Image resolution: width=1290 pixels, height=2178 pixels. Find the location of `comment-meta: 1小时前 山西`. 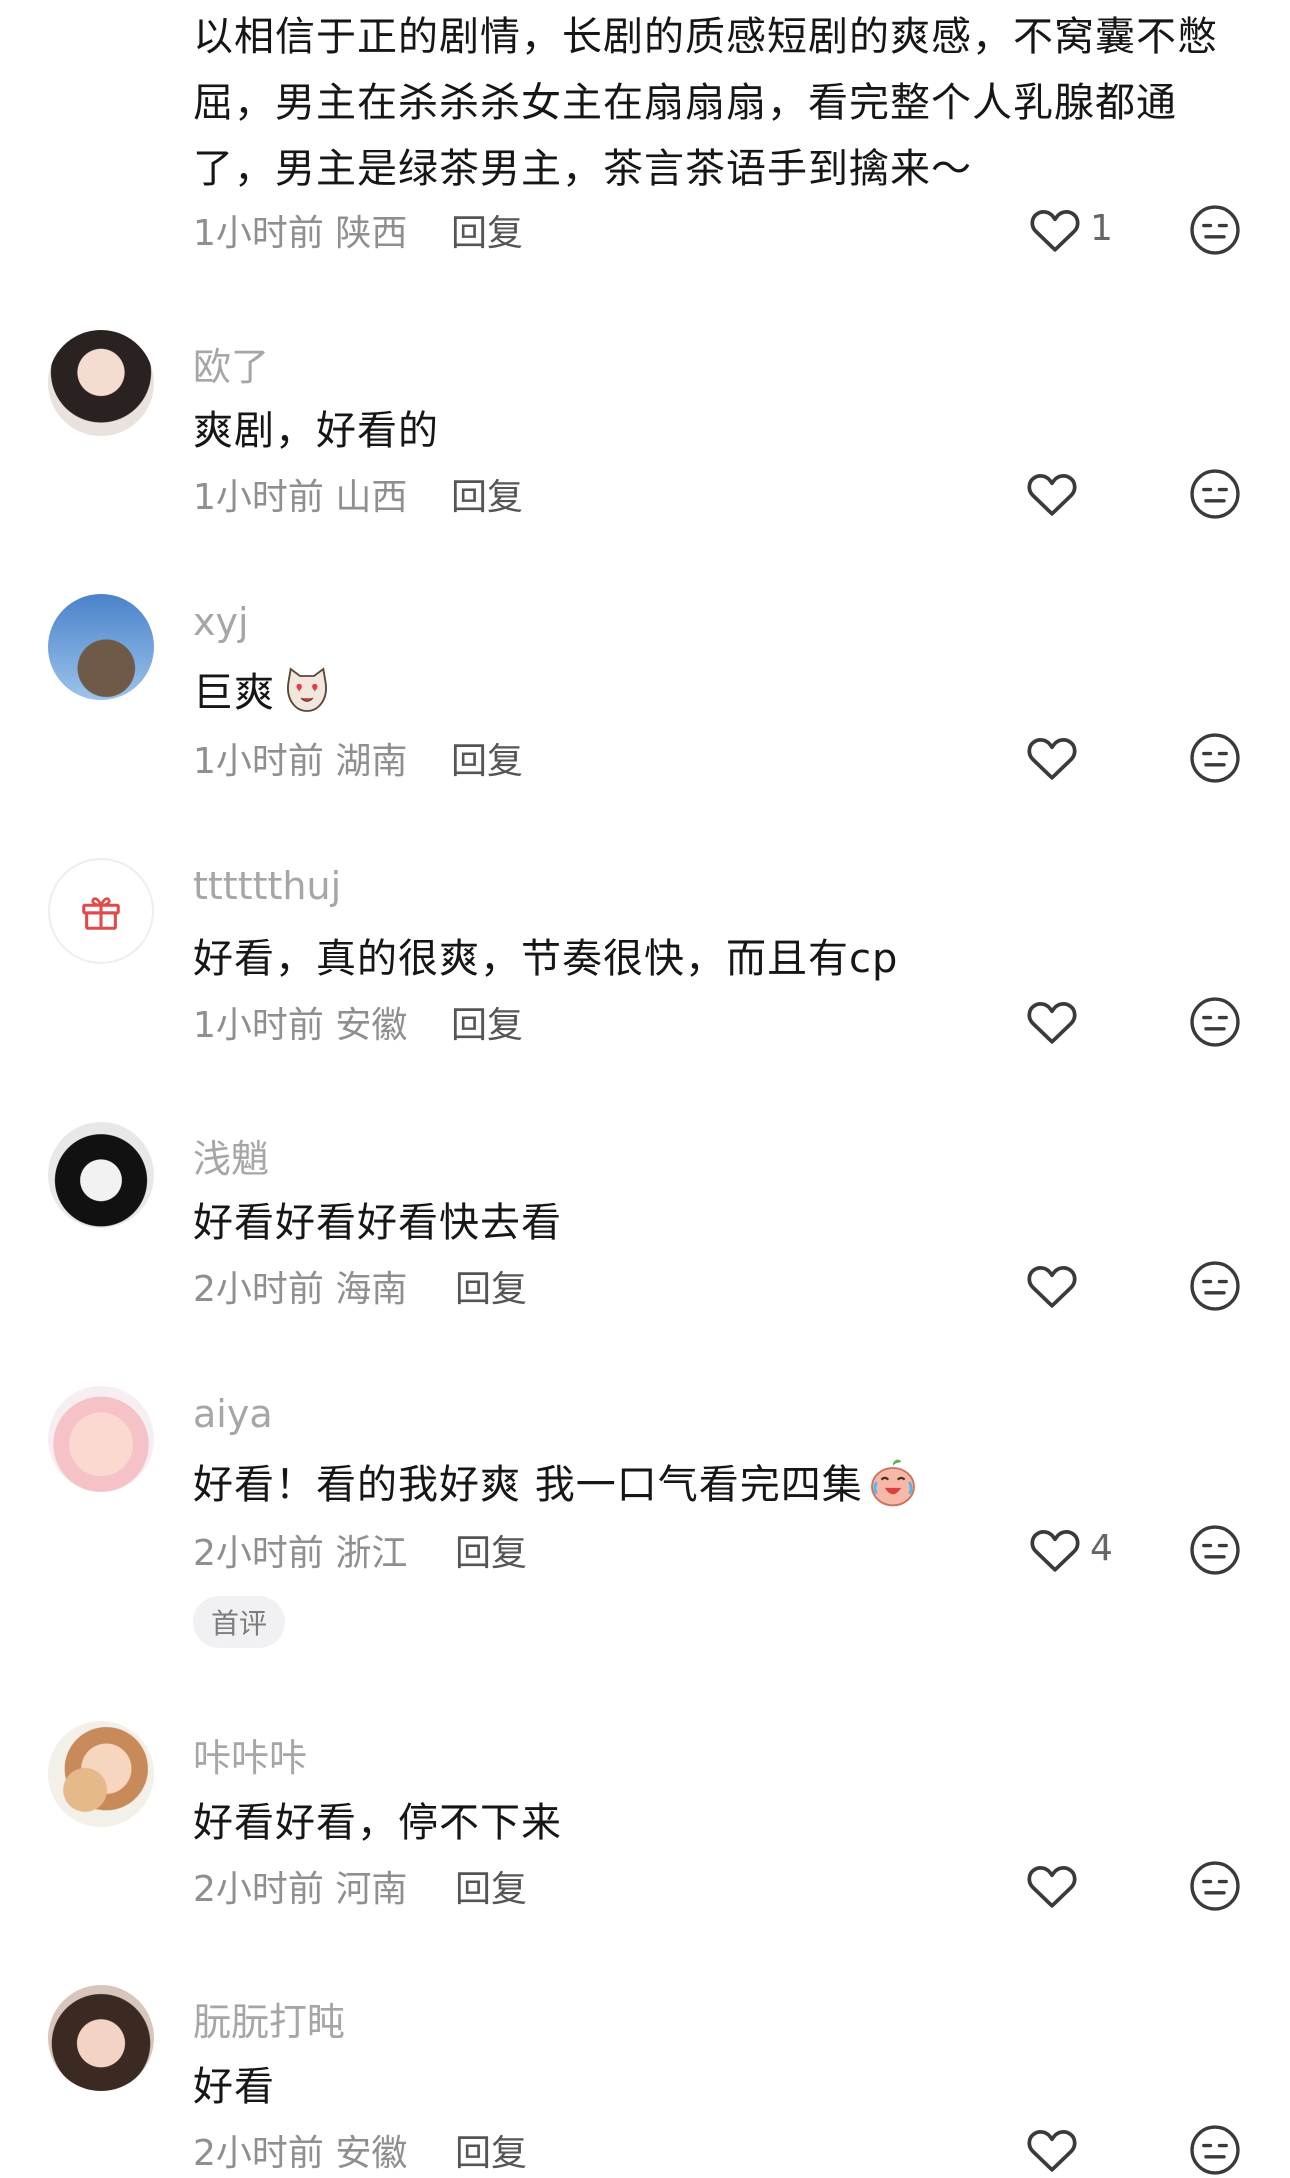

comment-meta: 1小时前 山西 is located at coordinates (300, 494).